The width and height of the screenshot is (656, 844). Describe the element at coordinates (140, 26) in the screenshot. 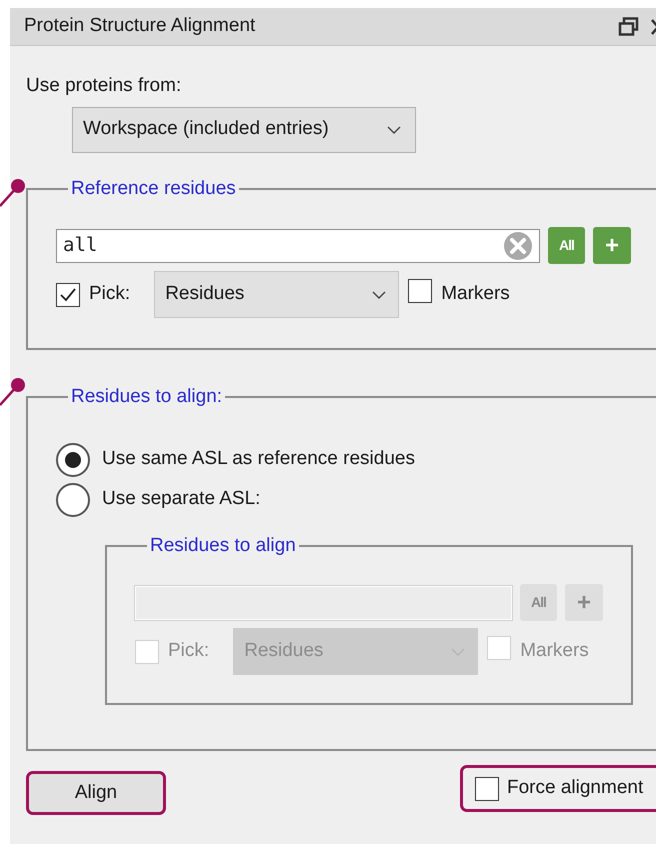

I see `window-title: Protein Structure Alignment` at that location.